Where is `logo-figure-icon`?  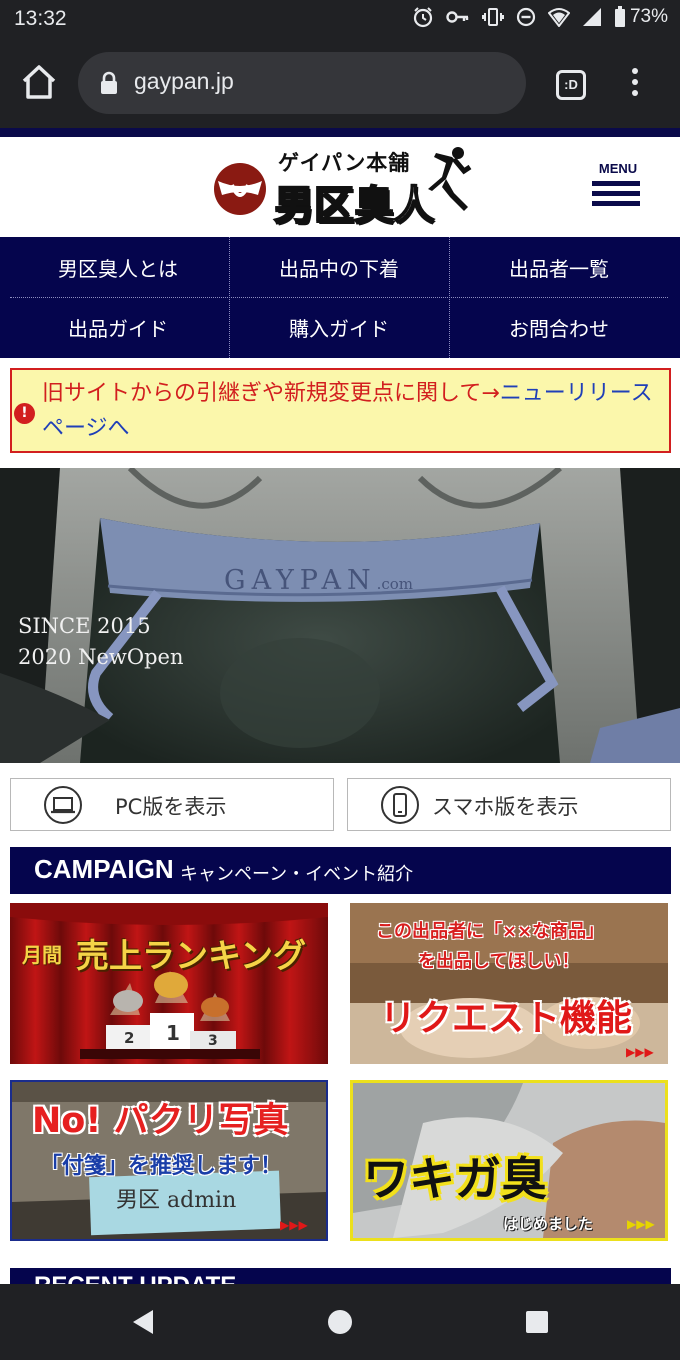
logo-figure-icon is located at coordinates (450, 179).